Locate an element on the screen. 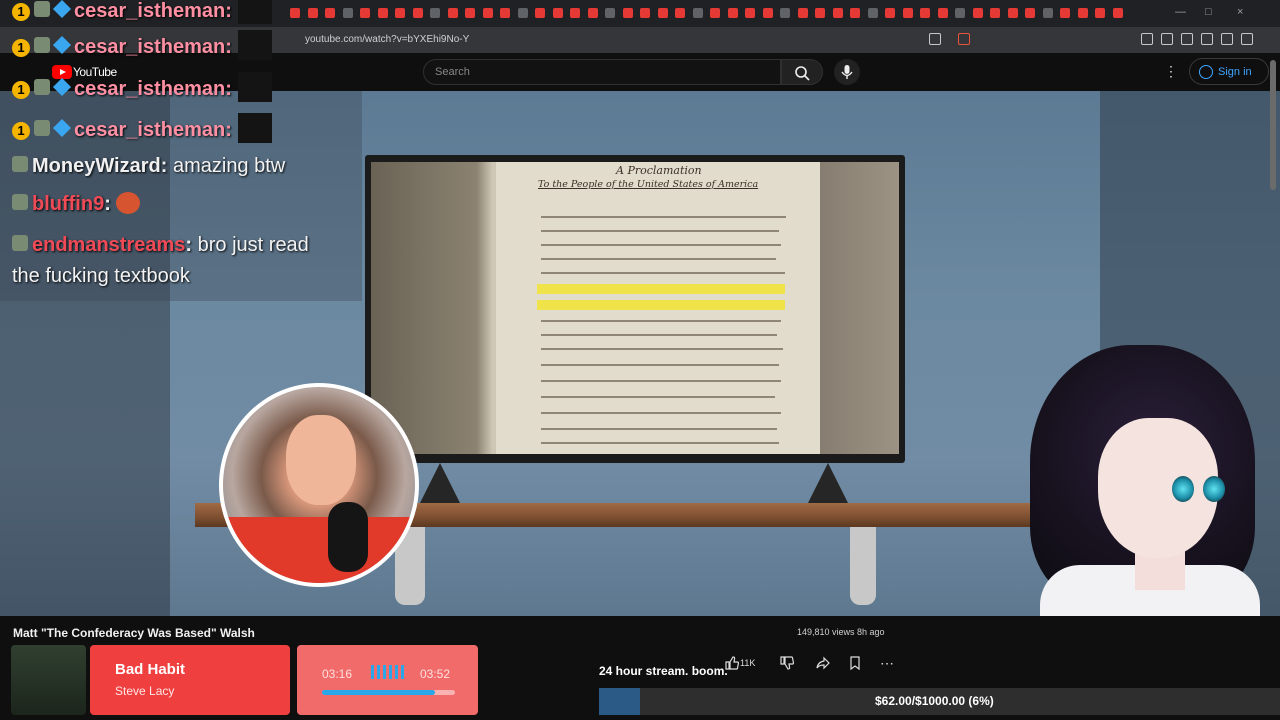 The image size is (1280, 720). chat-username: cesar_istheman is located at coordinates (150, 47).